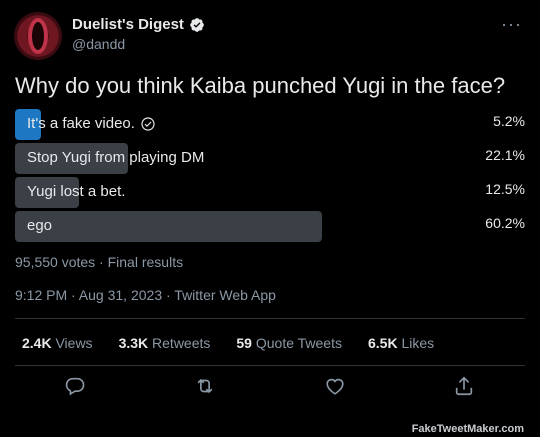  What do you see at coordinates (38, 36) in the screenshot?
I see `avatar` at bounding box center [38, 36].